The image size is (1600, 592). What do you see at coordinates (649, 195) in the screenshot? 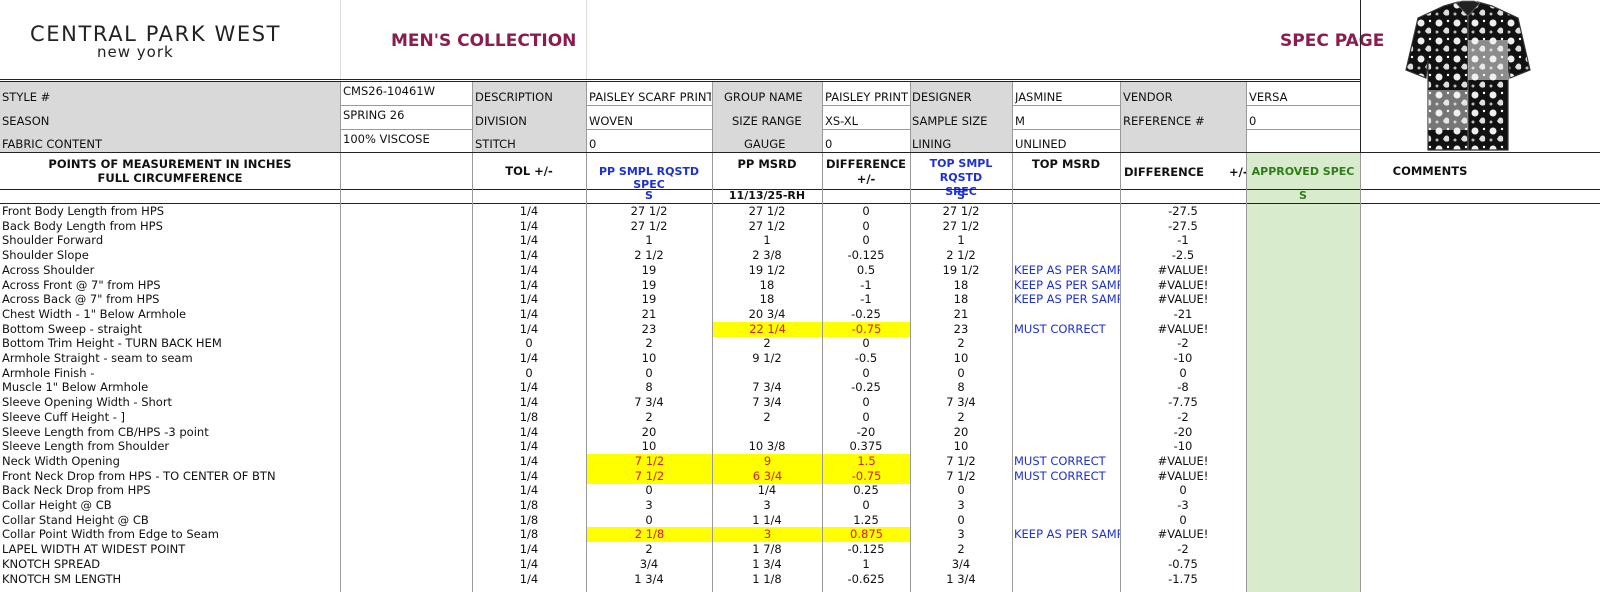
I see `pp-size: S` at bounding box center [649, 195].